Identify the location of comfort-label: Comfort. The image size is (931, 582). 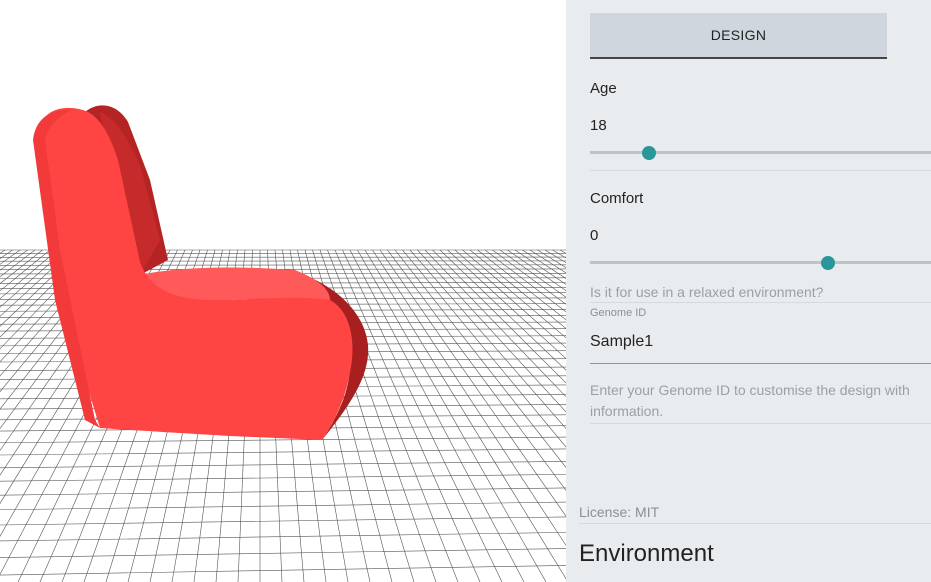
(617, 198).